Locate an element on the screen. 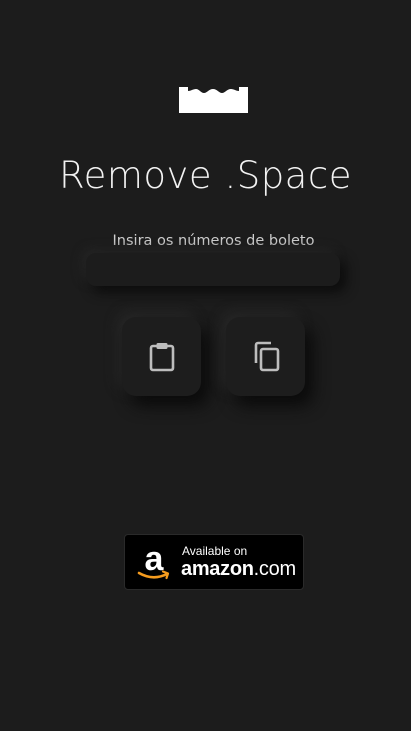 This screenshot has height=731, width=411. badge-brand: amazon is located at coordinates (217, 569).